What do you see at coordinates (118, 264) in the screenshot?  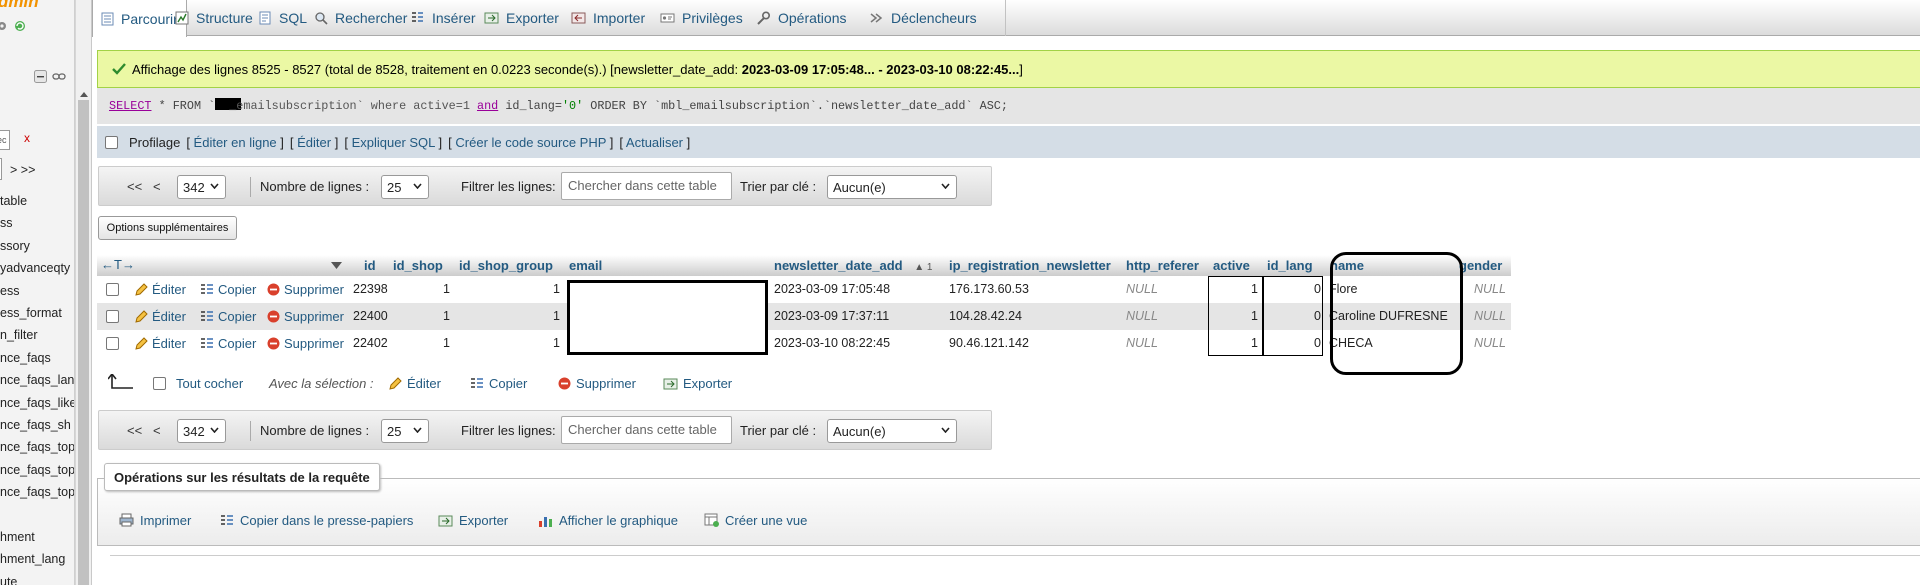 I see `column-arrows-icon: ←T→` at bounding box center [118, 264].